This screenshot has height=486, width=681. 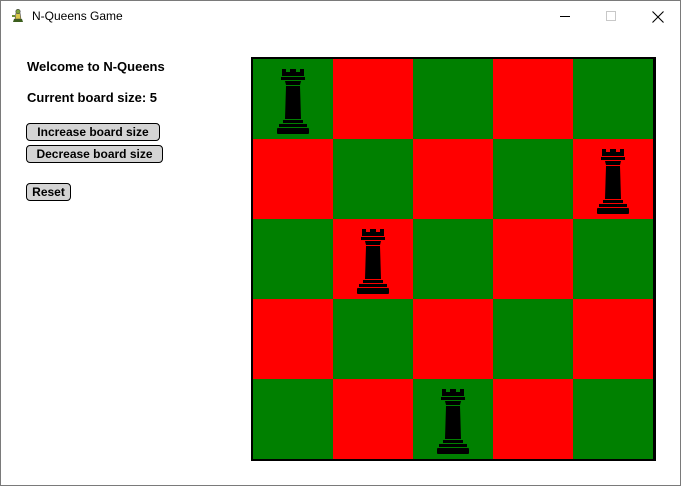 I want to click on maximize-button, so click(x=611, y=16).